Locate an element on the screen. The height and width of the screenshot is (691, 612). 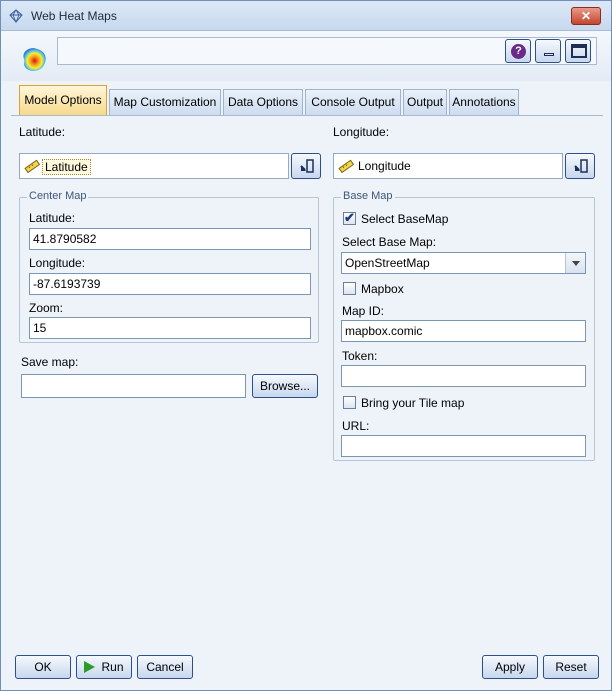
window-title: Web Heat Maps is located at coordinates (74, 16).